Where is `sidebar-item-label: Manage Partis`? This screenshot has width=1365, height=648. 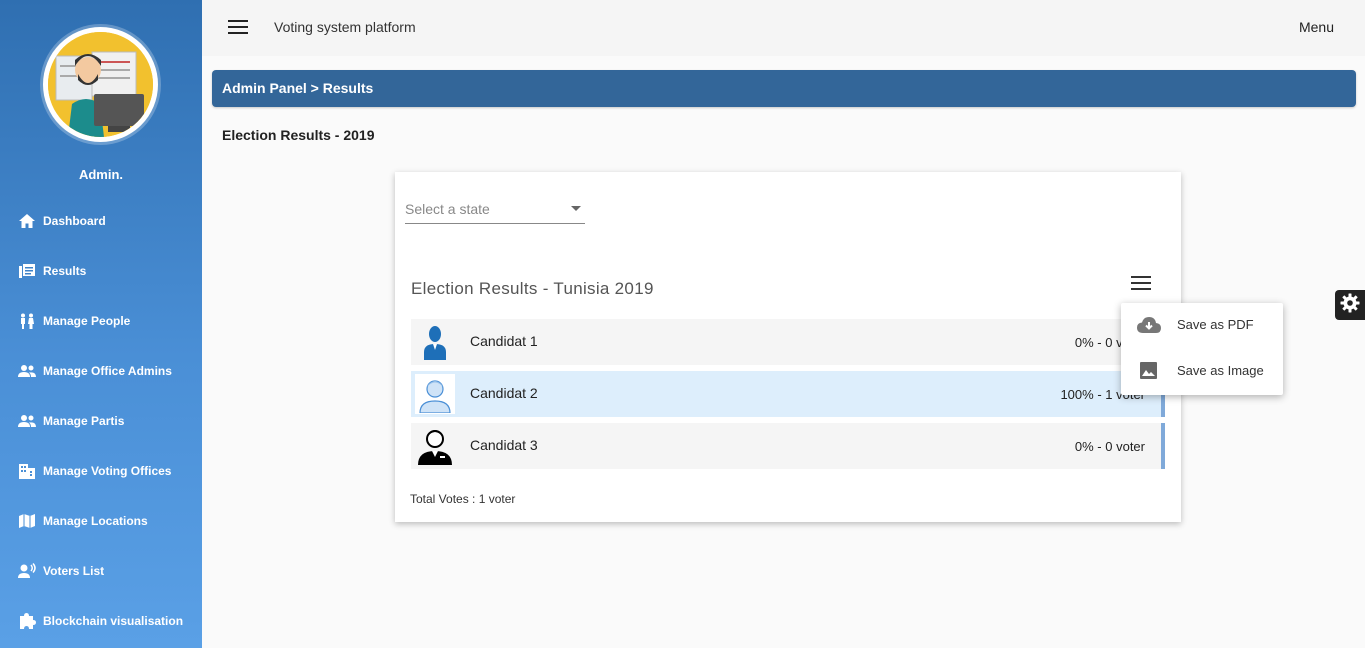
sidebar-item-label: Manage Partis is located at coordinates (84, 421).